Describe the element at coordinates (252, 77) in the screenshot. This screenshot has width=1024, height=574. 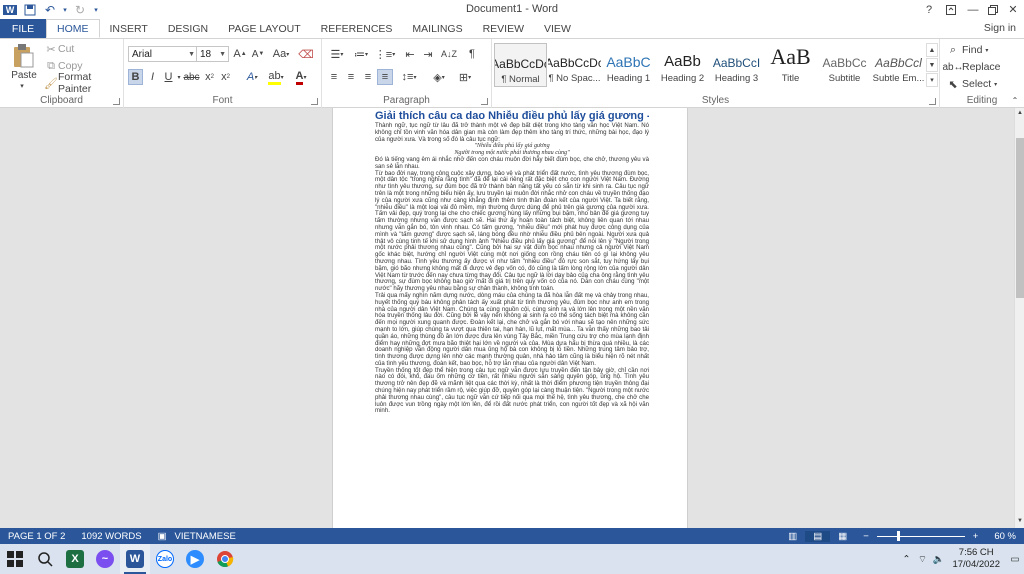
I see `text-effects-icon: A ▾` at that location.